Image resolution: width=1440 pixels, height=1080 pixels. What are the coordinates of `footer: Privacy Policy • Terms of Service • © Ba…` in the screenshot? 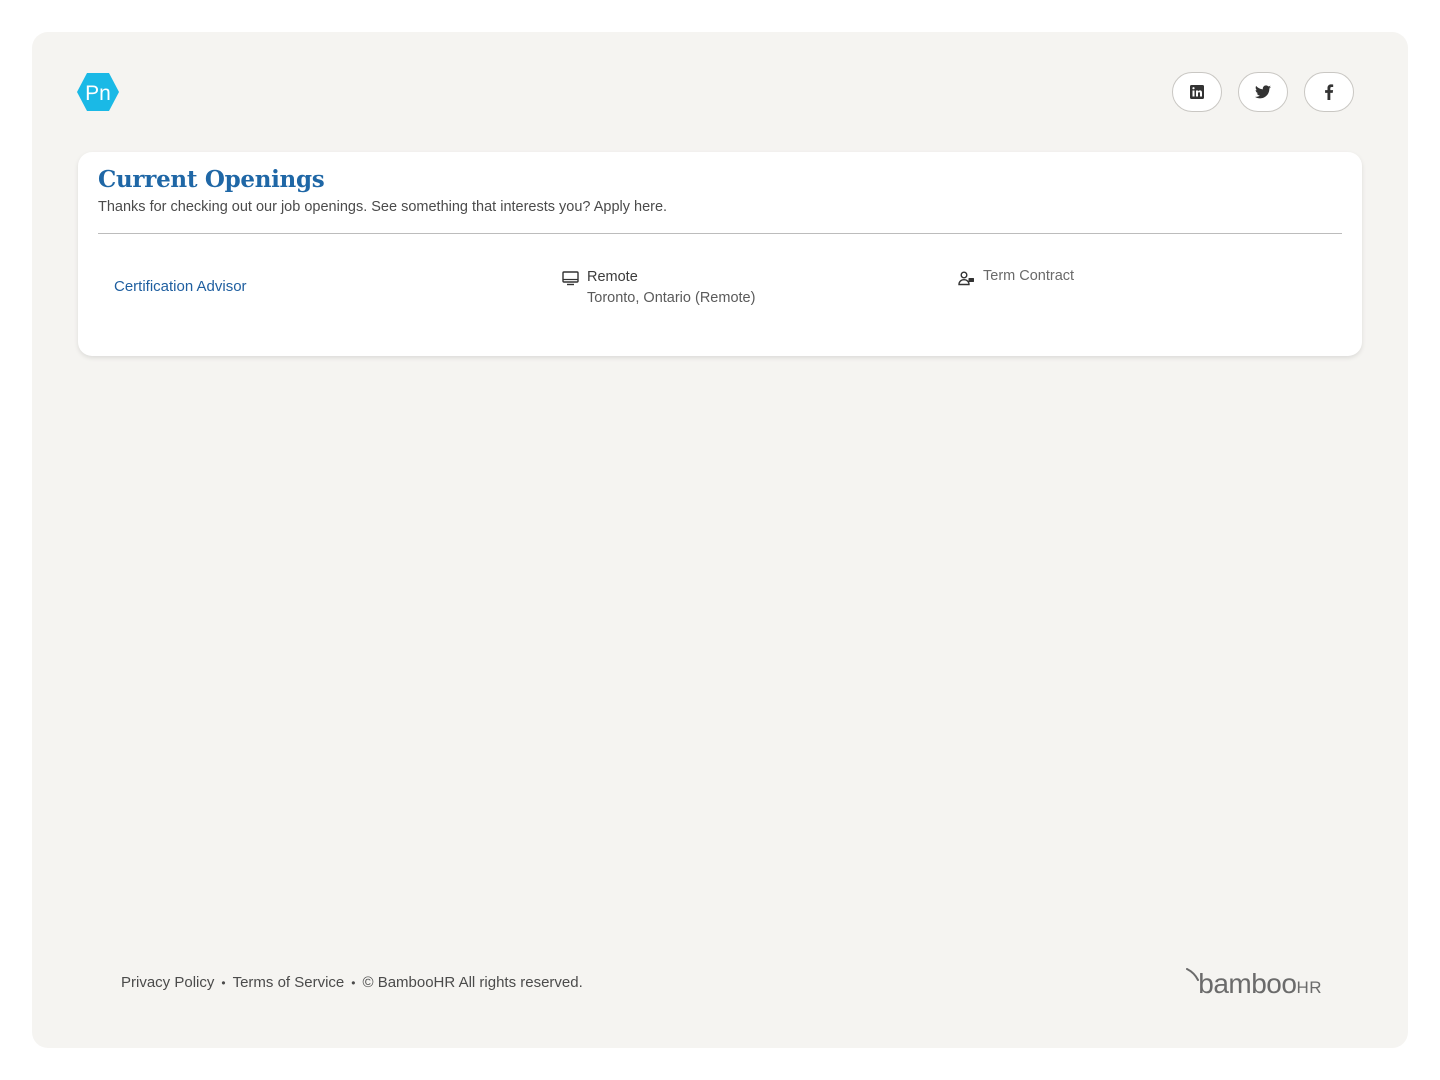 It's located at (352, 982).